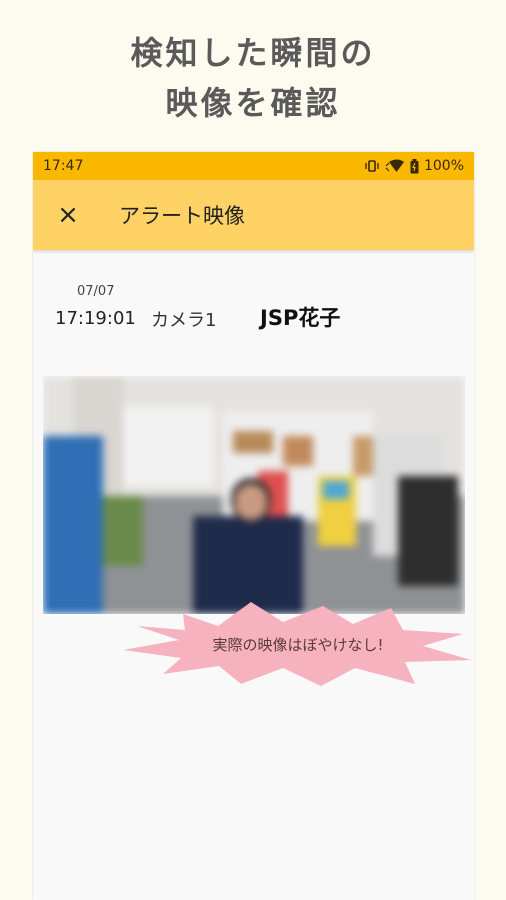 This screenshot has height=900, width=506. What do you see at coordinates (253, 103) in the screenshot?
I see `headline-line-2: 映像を確認` at bounding box center [253, 103].